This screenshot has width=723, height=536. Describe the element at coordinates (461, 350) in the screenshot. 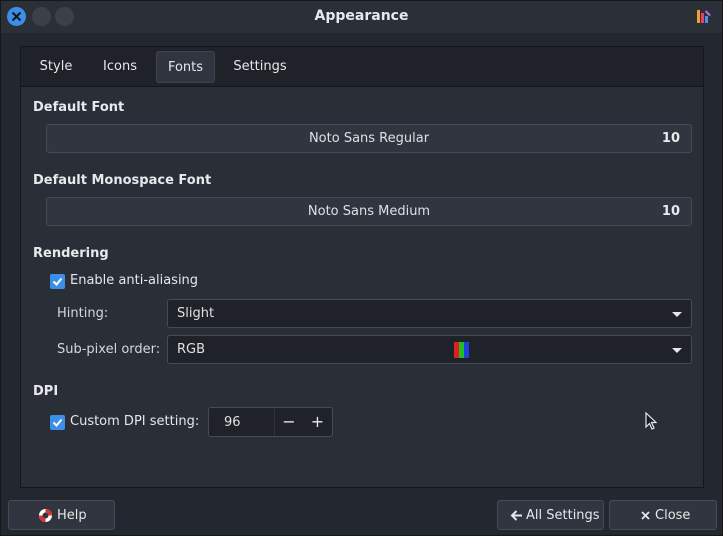

I see `rgb-subpixel-icon` at that location.